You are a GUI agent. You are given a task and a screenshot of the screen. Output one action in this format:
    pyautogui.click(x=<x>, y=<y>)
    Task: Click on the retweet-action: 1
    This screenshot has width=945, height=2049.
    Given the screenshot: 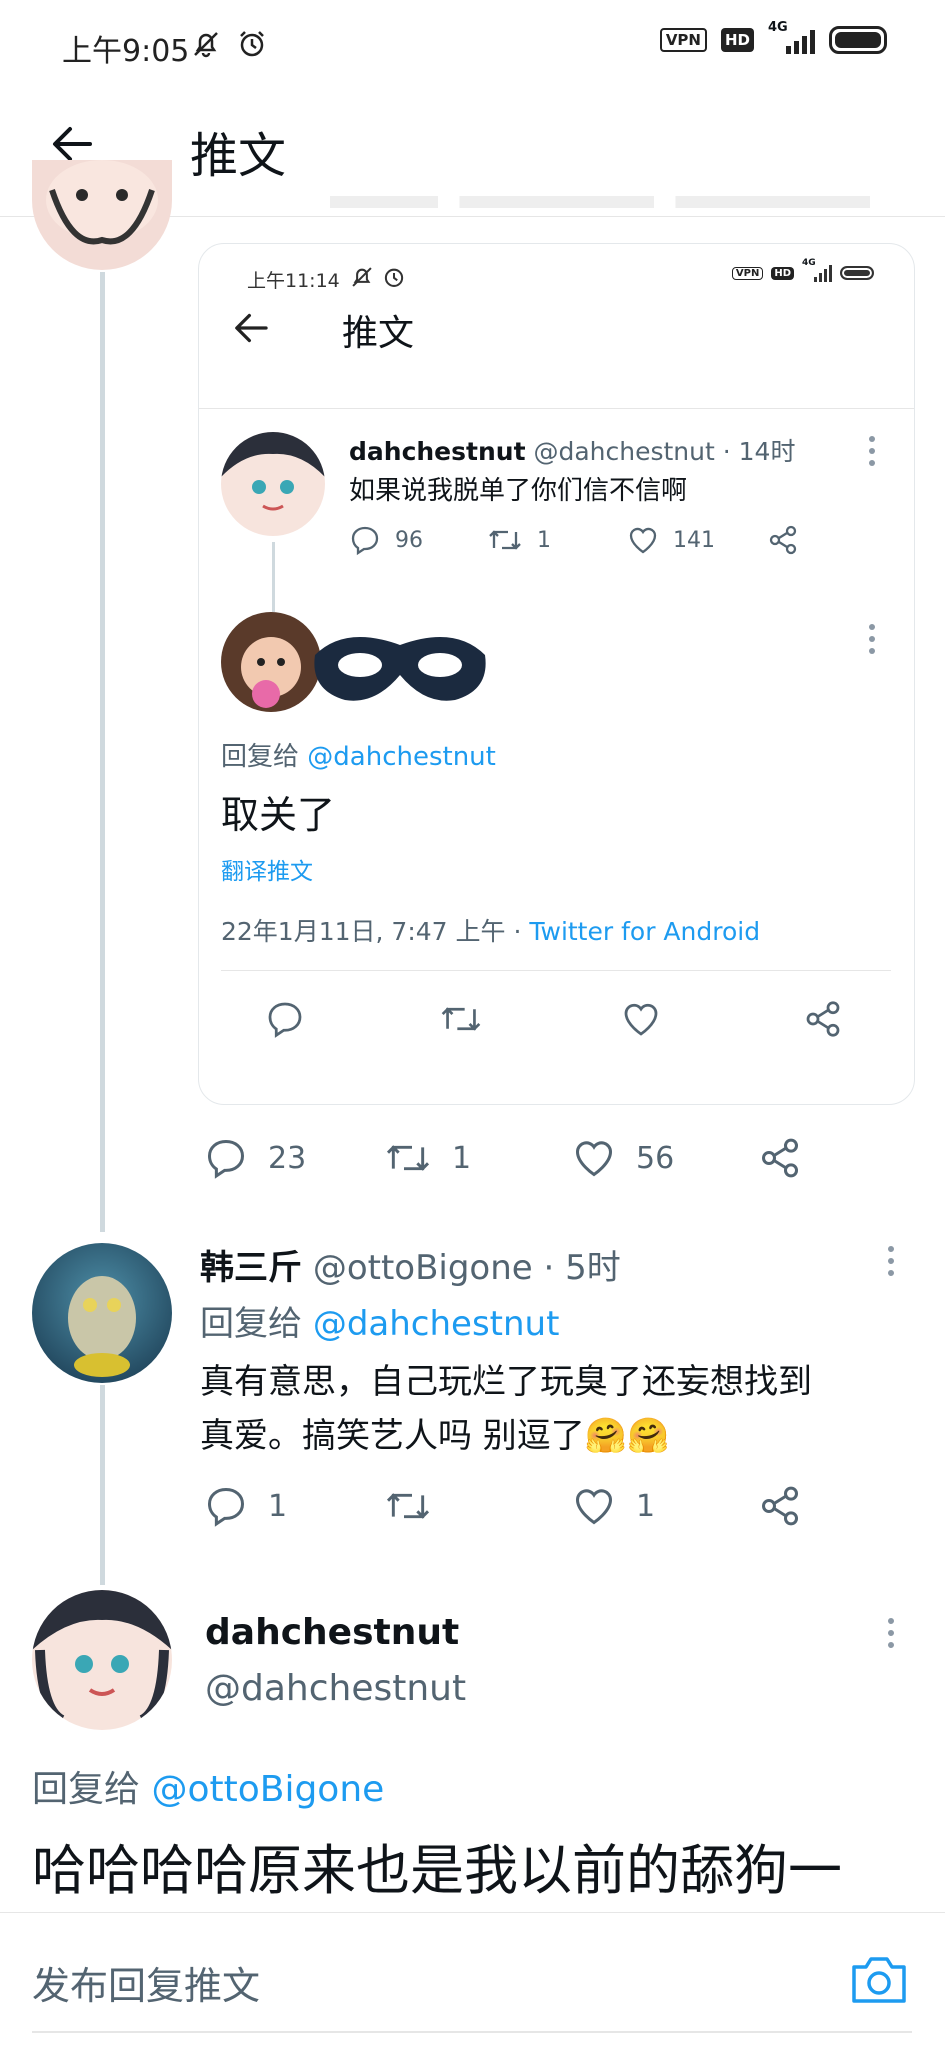 What is the action you would take?
    pyautogui.click(x=519, y=540)
    